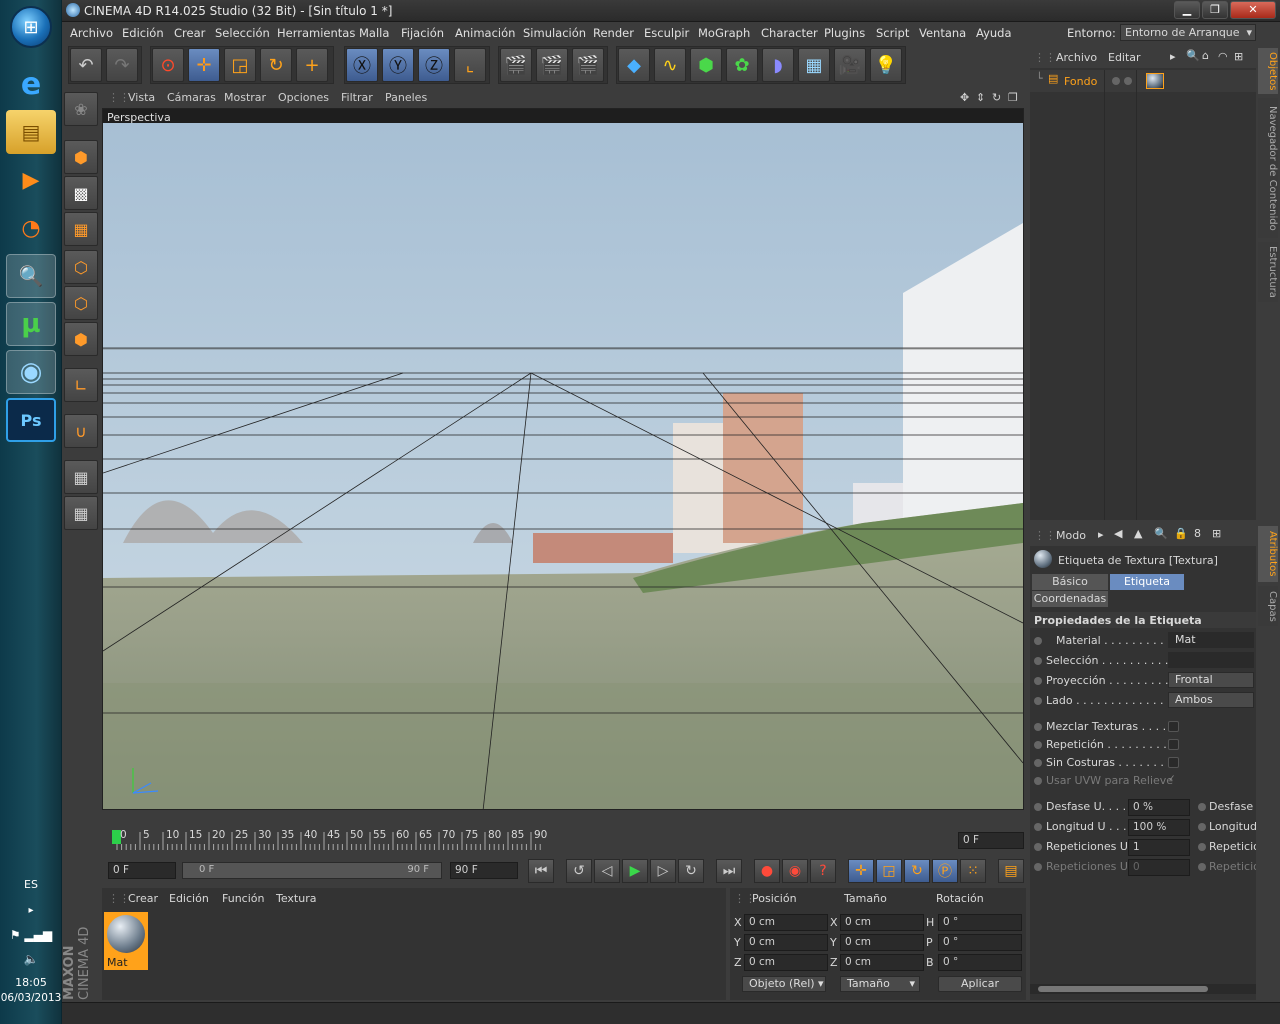 The height and width of the screenshot is (1024, 1280). I want to click on add-tool-icon: +, so click(312, 65).